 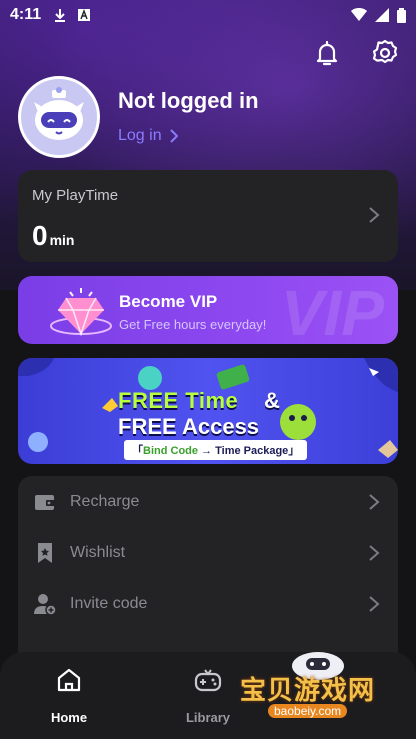 What do you see at coordinates (308, 711) in the screenshot?
I see `watermark-url: baobeiy.com` at bounding box center [308, 711].